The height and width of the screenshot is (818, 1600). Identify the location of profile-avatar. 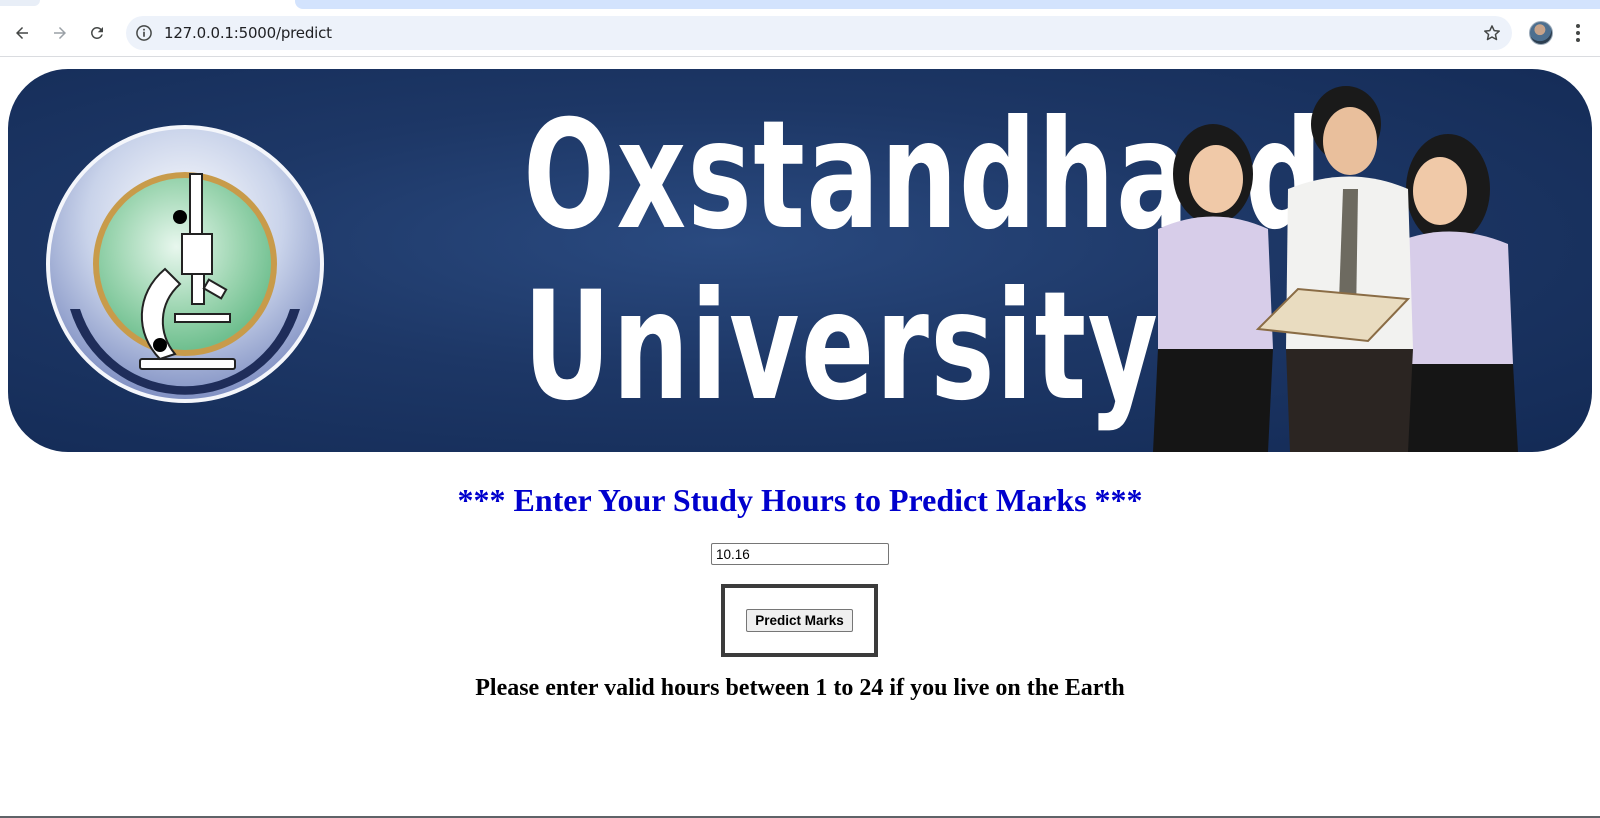
(1541, 33).